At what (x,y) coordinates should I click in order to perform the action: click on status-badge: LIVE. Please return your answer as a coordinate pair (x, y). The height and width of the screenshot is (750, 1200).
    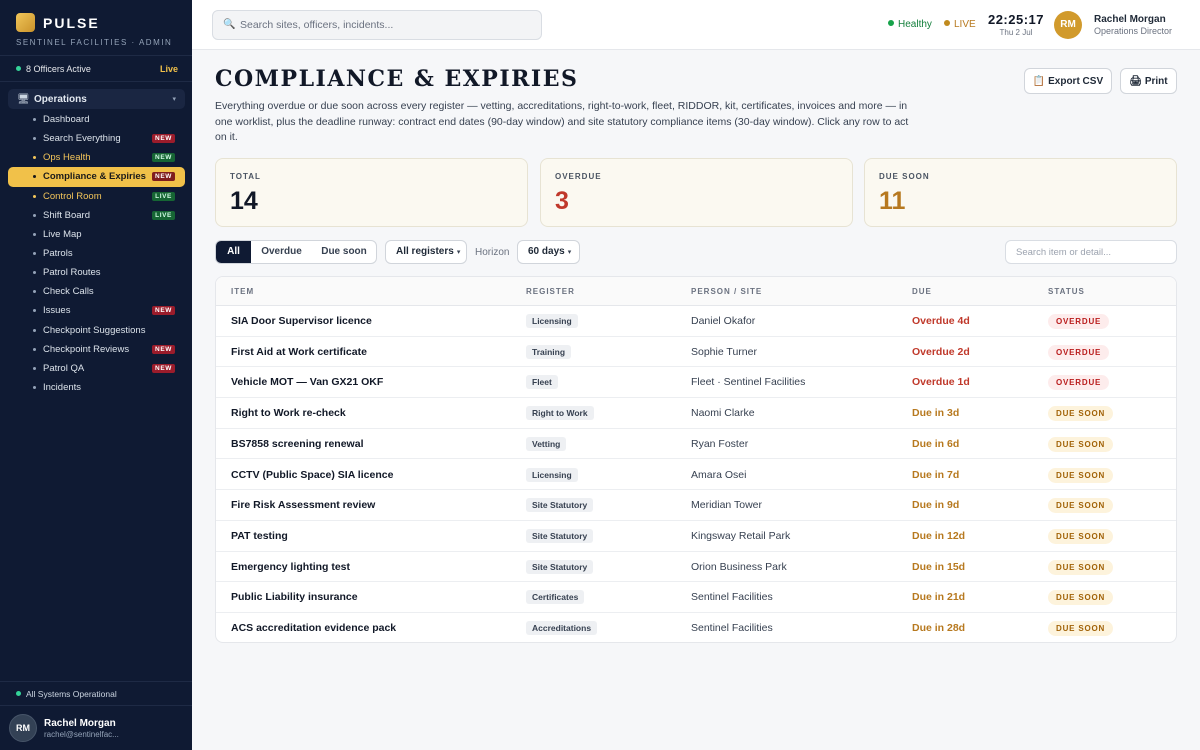
    Looking at the image, I should click on (163, 215).